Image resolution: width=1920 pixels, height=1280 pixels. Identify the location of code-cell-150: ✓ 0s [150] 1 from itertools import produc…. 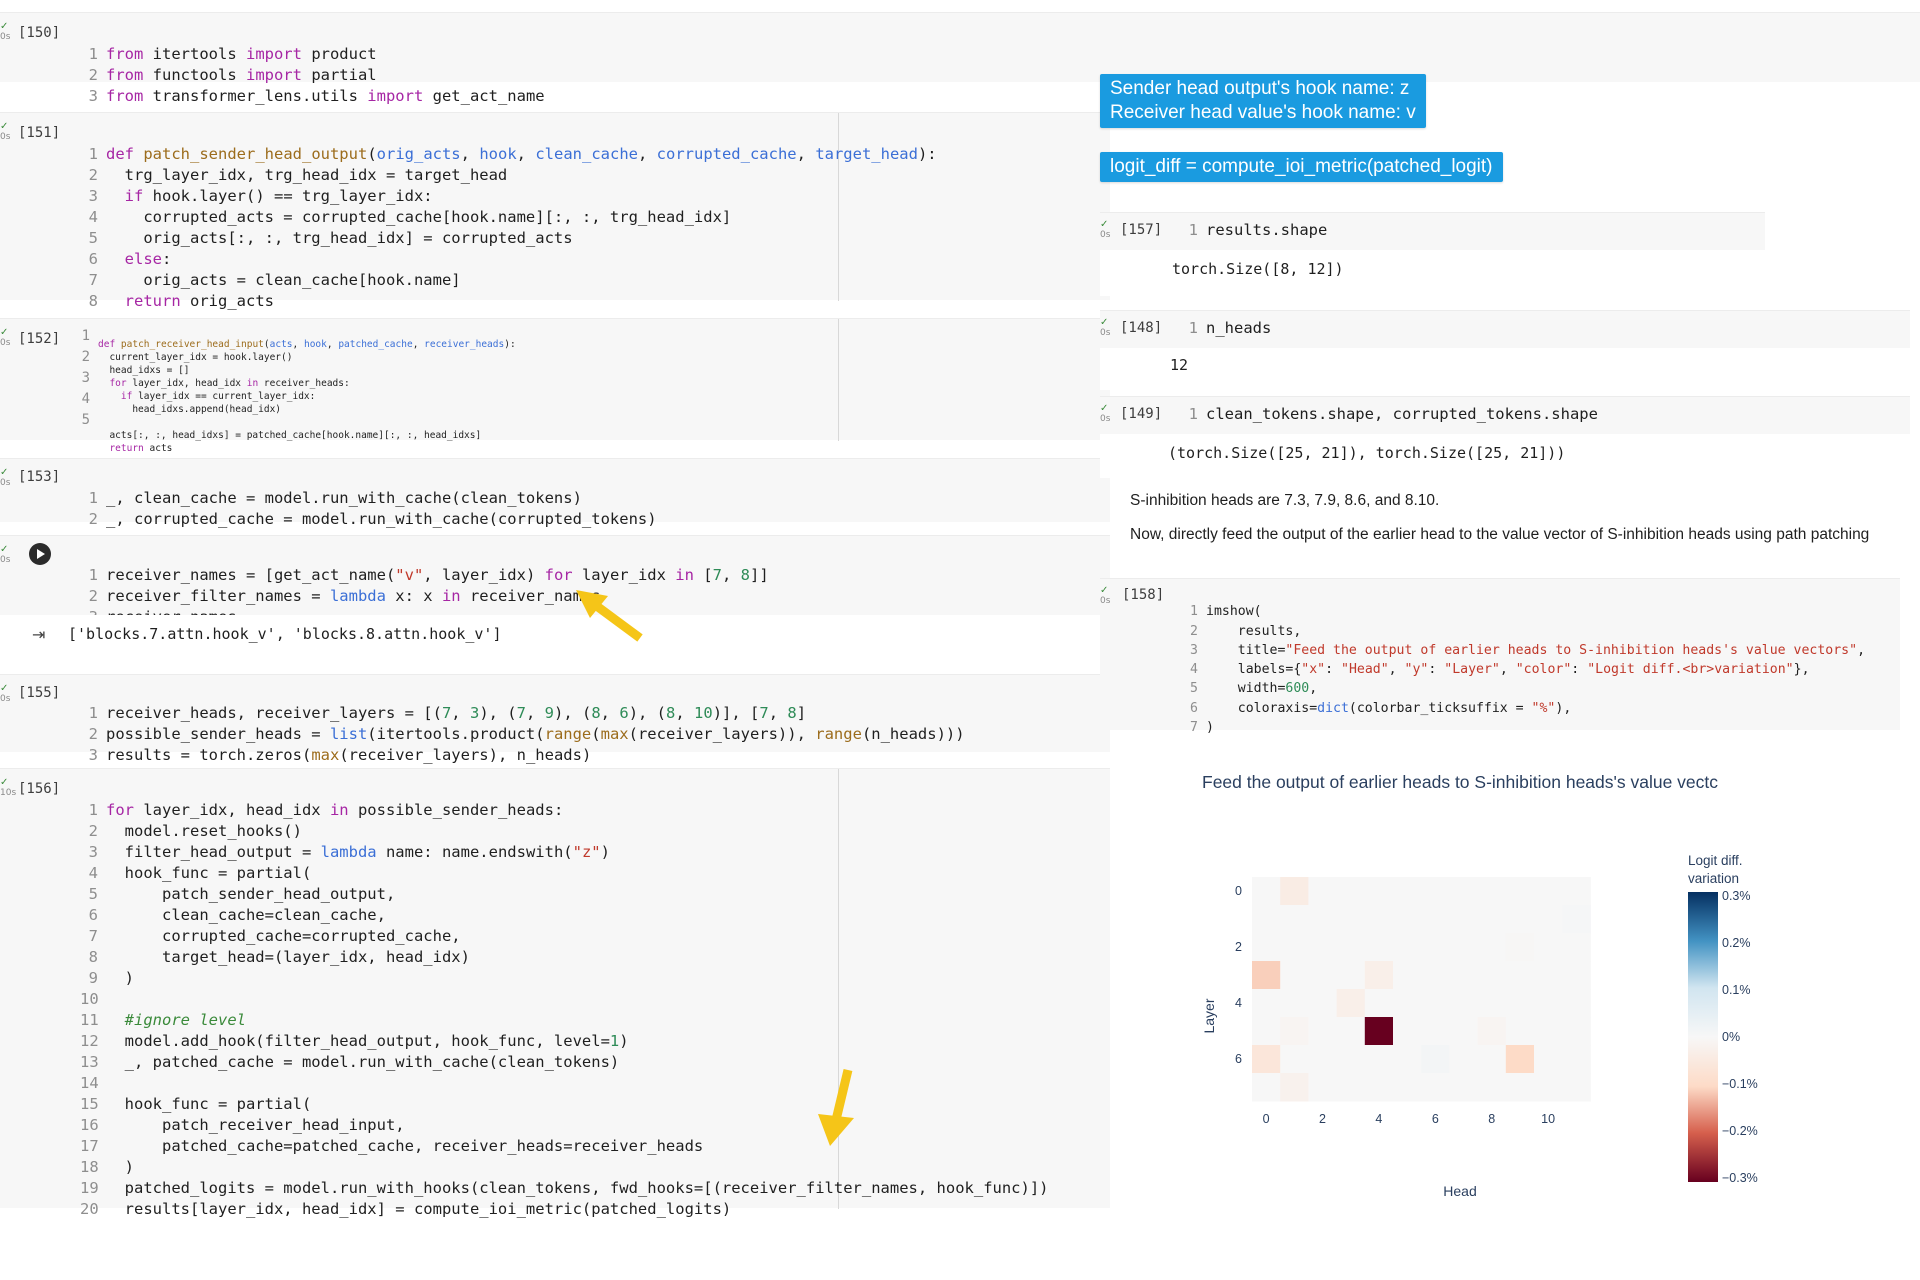
(960, 58).